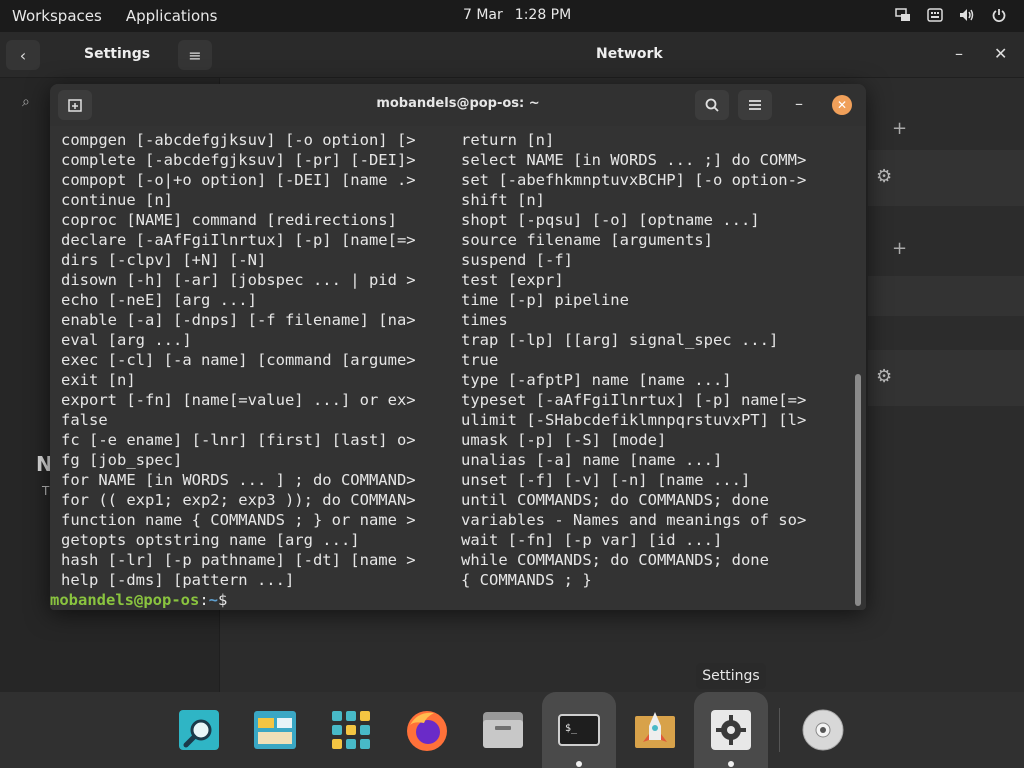 The height and width of the screenshot is (768, 1024). What do you see at coordinates (238, 240) in the screenshot?
I see `help-line: declare [-aAfFgiIlnrtux] [-p] [name[=>` at bounding box center [238, 240].